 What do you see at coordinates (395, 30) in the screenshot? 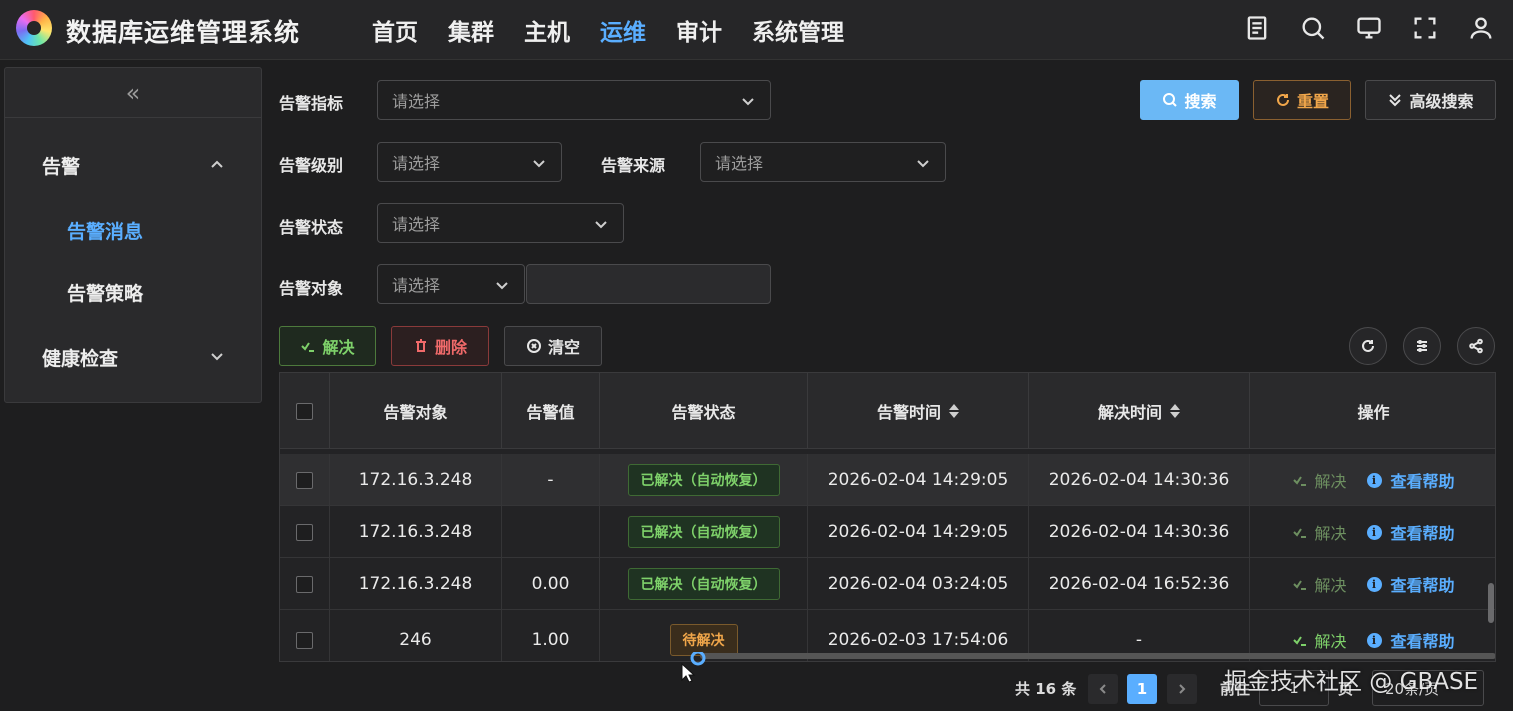
I see `nav-item-home: 首页` at bounding box center [395, 30].